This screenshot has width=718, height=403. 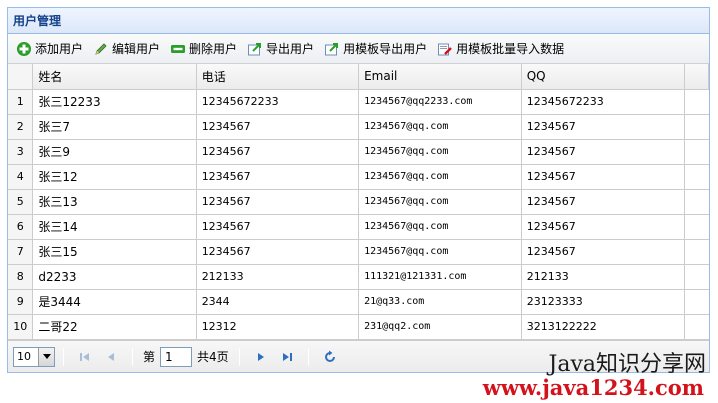 I want to click on row-number: 7, so click(x=21, y=252).